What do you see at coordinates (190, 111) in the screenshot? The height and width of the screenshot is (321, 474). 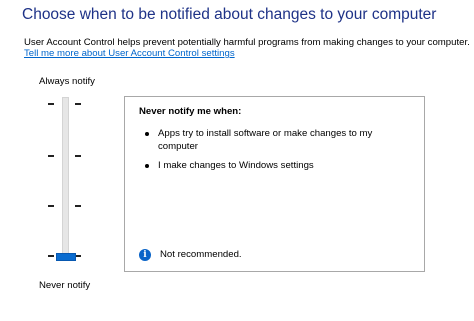 I see `panel-heading: Never notify me when:` at bounding box center [190, 111].